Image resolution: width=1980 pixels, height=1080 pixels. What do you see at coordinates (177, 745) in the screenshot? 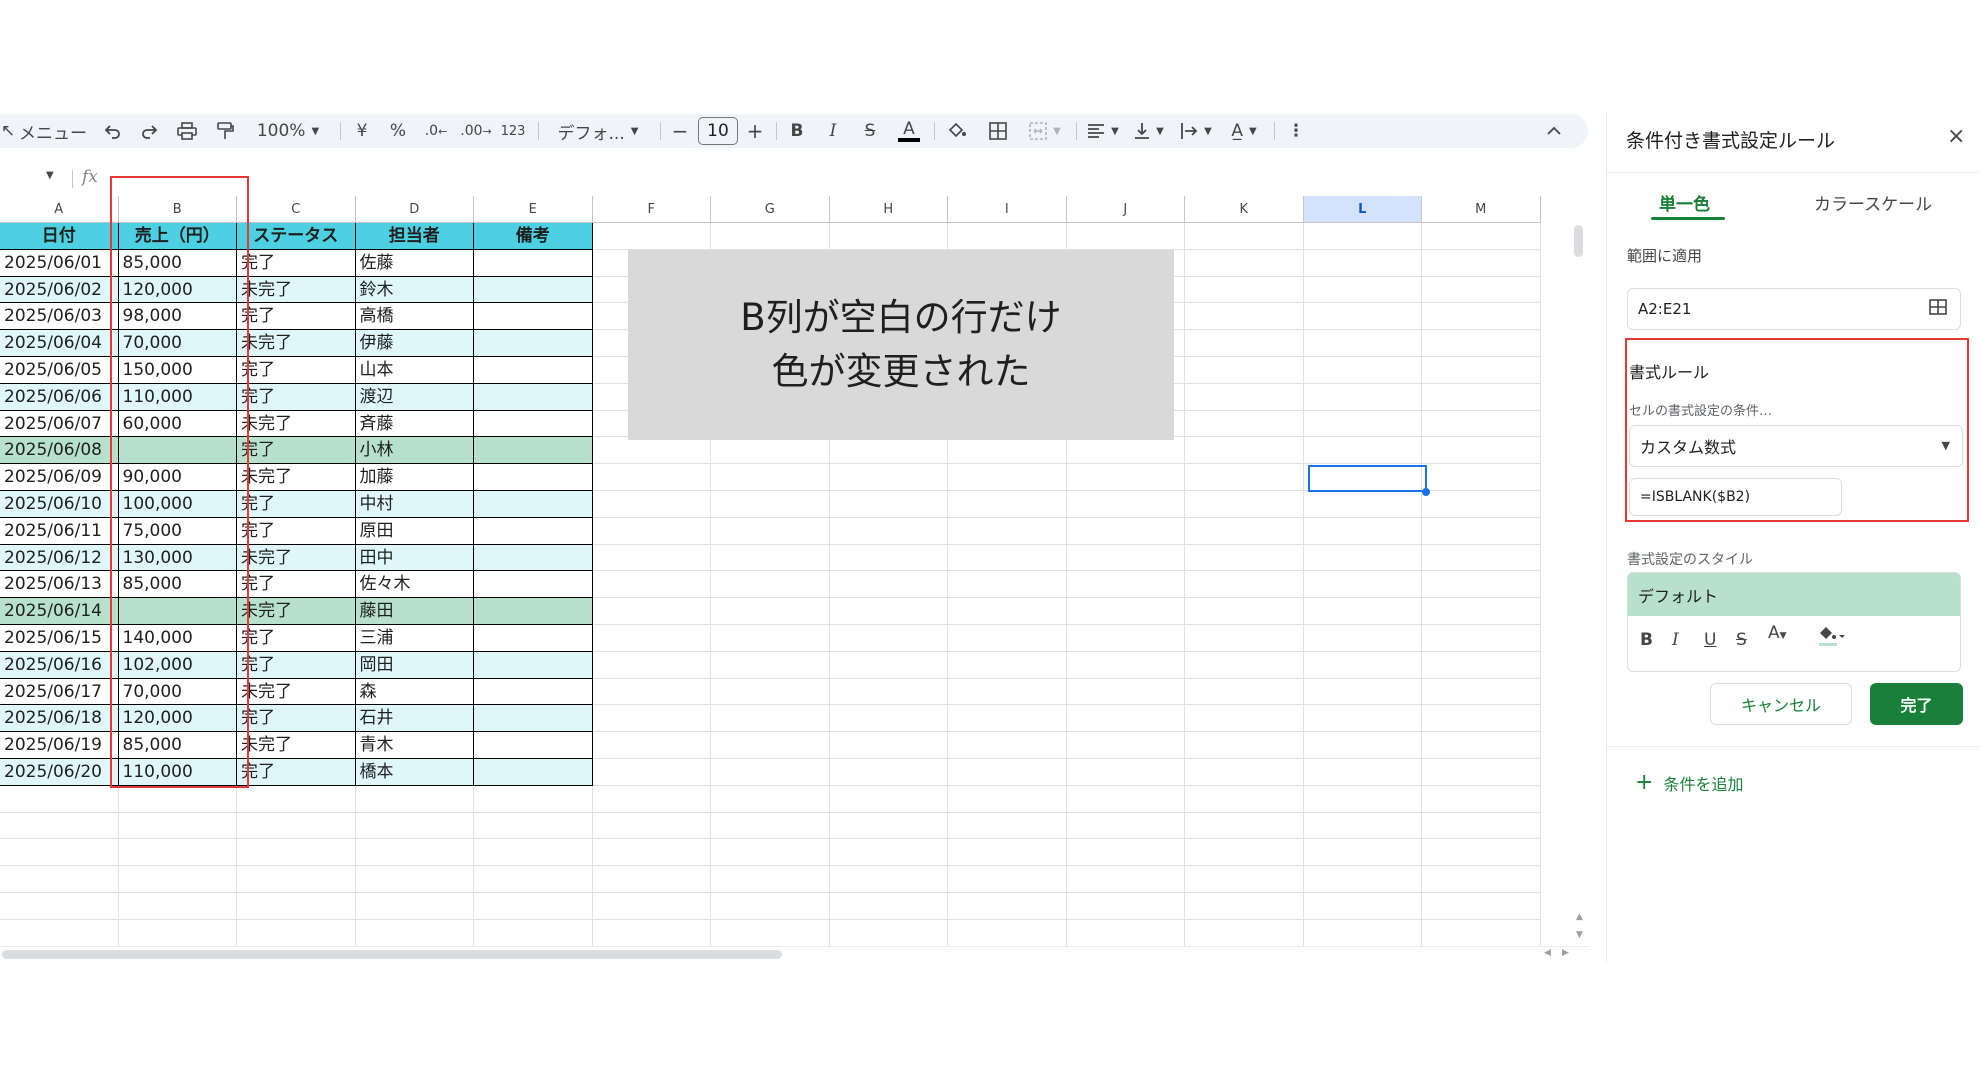
I see `table-cell: 85,000` at bounding box center [177, 745].